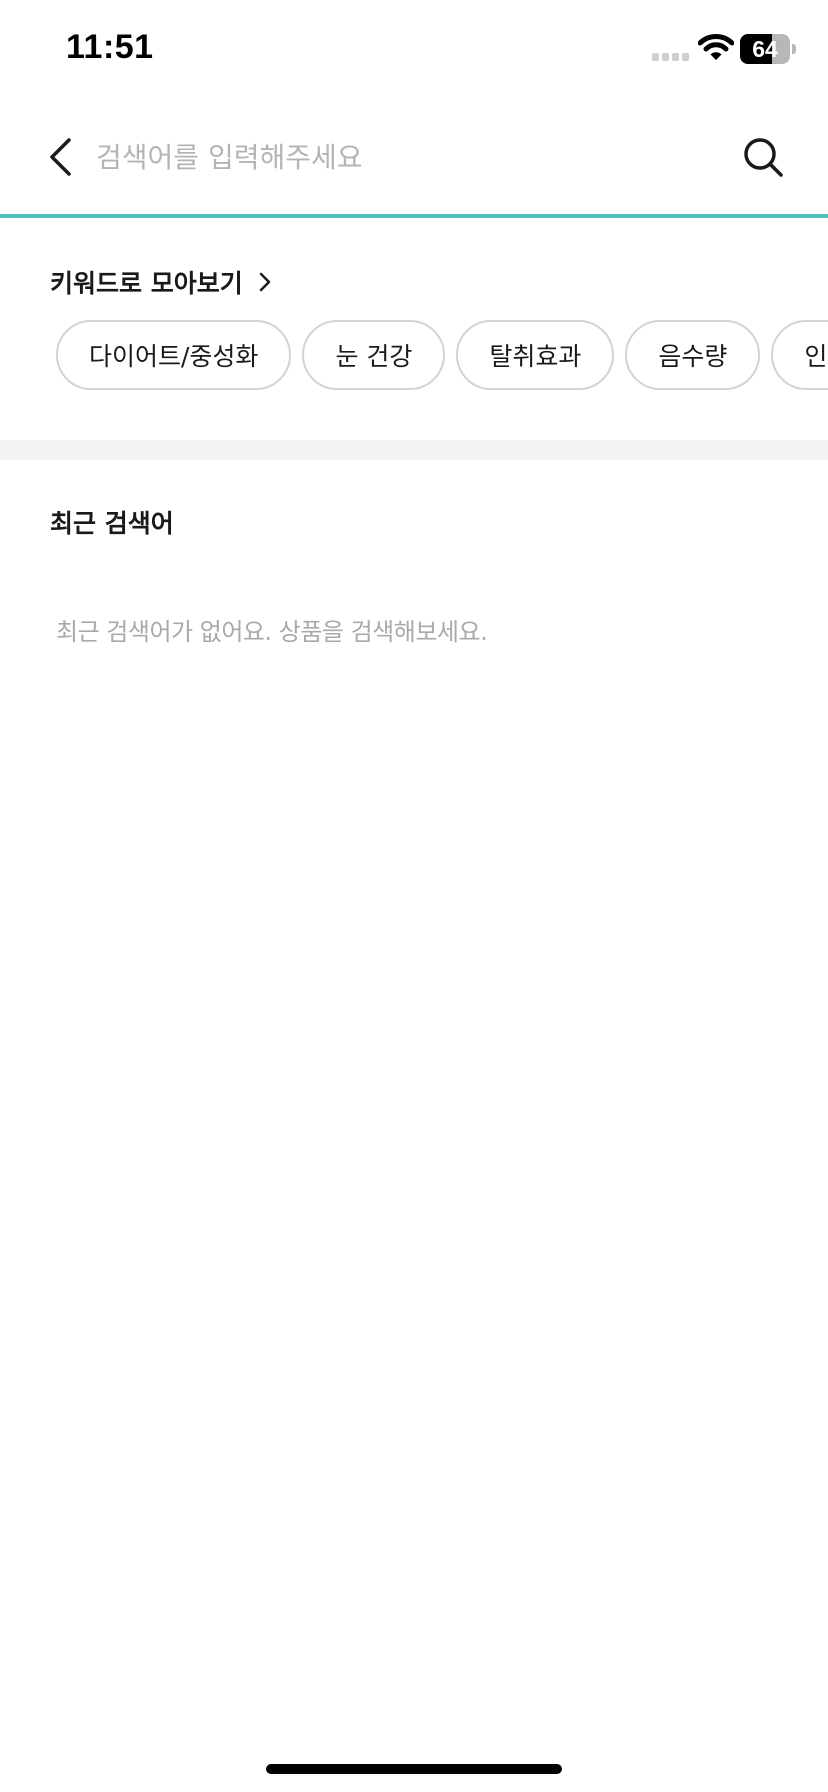  Describe the element at coordinates (264, 282) in the screenshot. I see `chevron-right-icon` at that location.